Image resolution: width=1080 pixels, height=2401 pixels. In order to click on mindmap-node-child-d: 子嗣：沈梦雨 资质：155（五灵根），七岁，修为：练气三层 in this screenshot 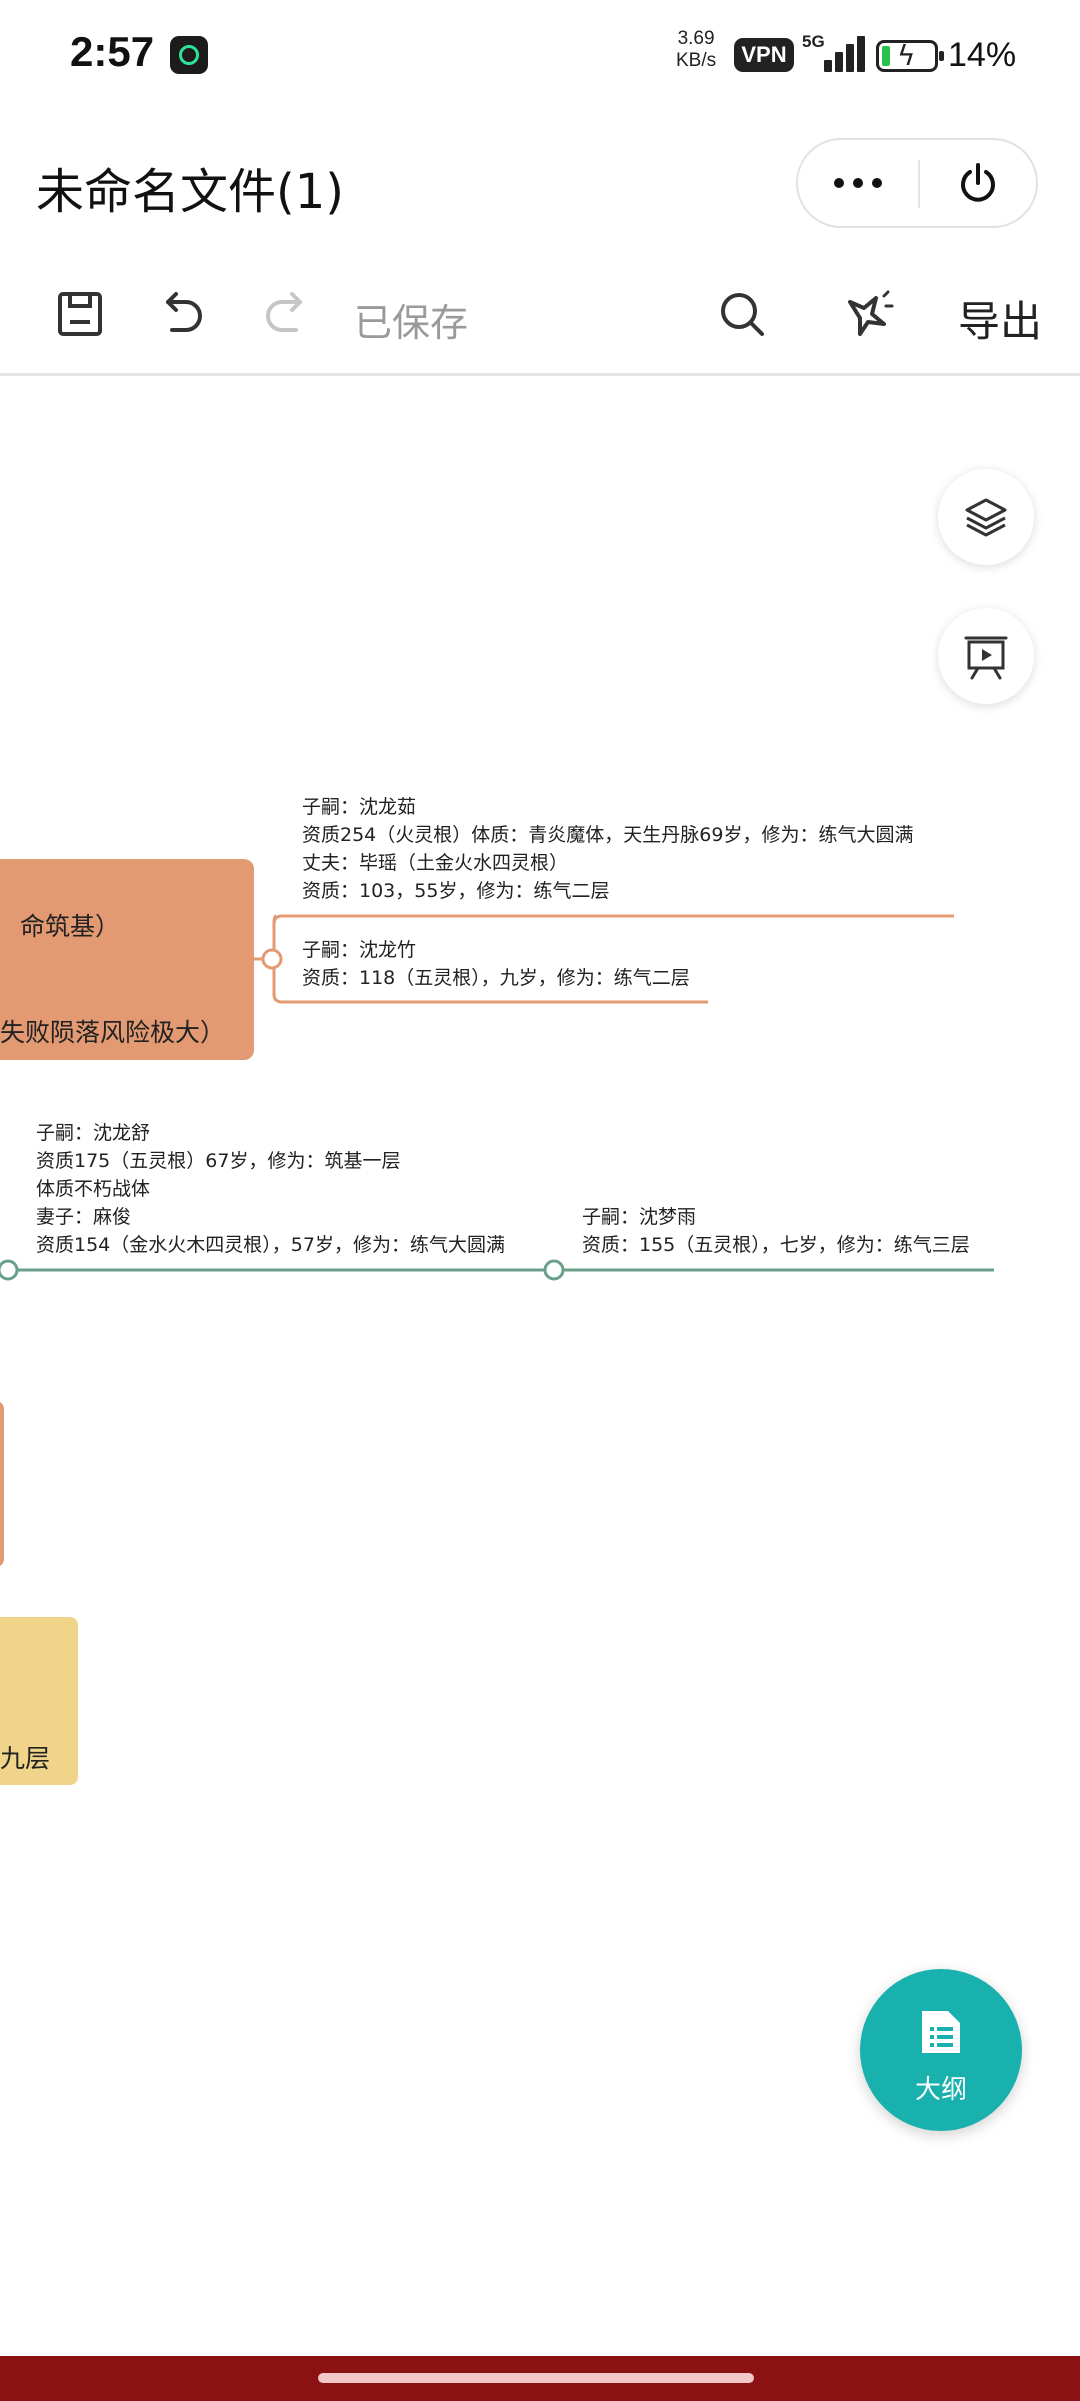, I will do `click(776, 1231)`.